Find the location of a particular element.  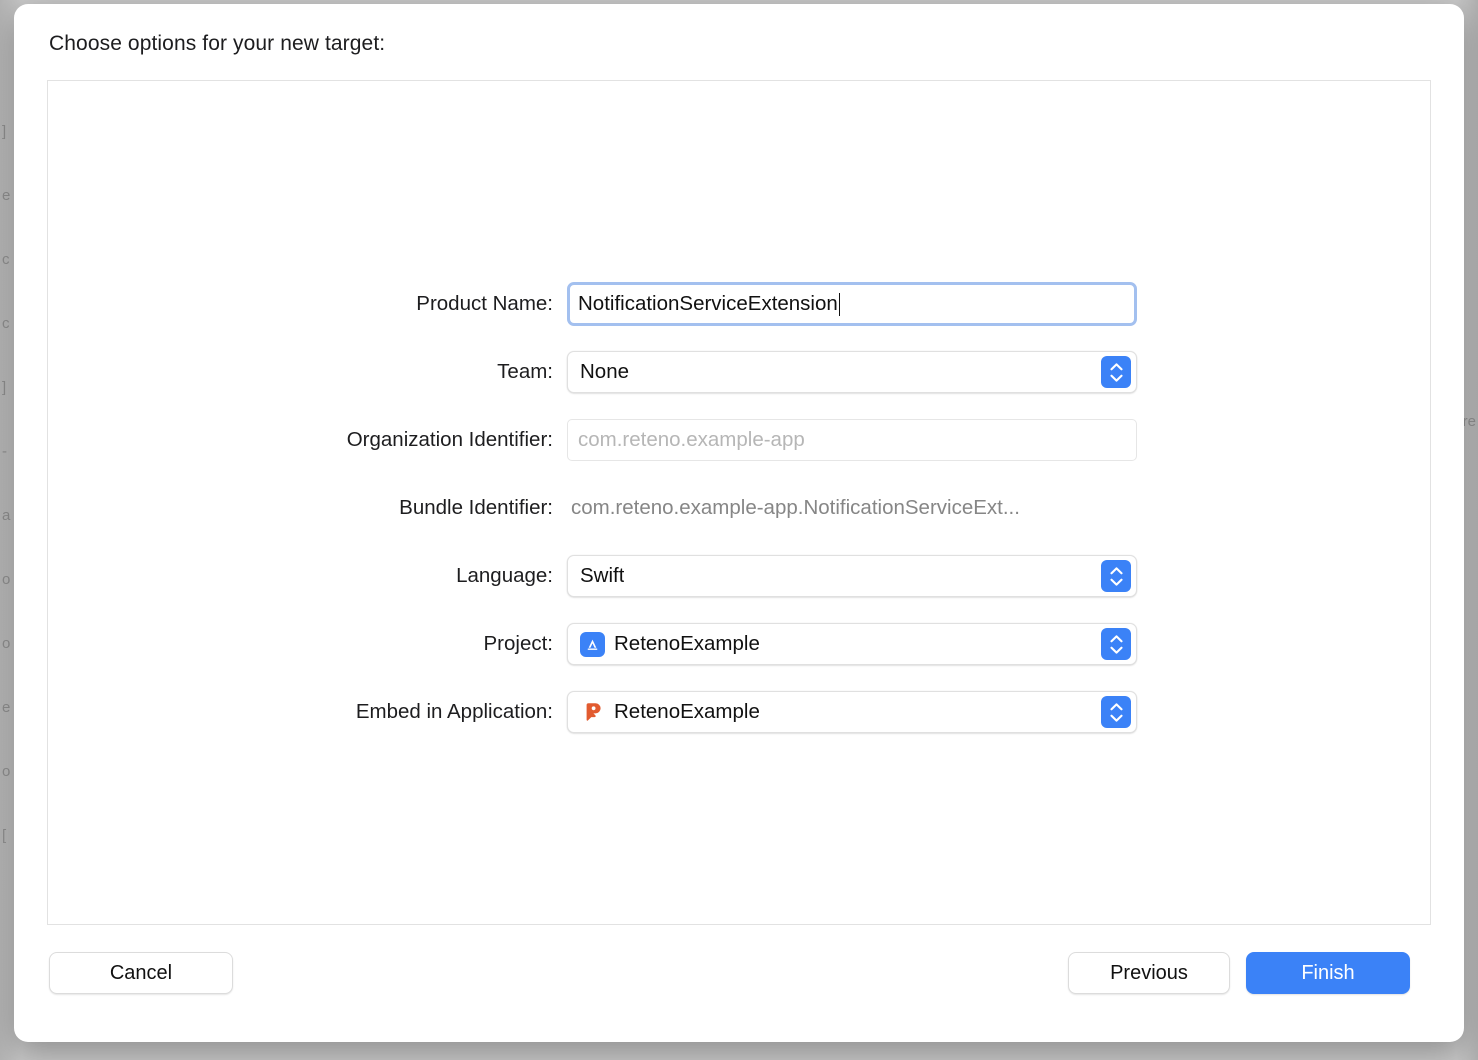

embed-in-application-field-wrap: RetenoExample is located at coordinates (852, 712).